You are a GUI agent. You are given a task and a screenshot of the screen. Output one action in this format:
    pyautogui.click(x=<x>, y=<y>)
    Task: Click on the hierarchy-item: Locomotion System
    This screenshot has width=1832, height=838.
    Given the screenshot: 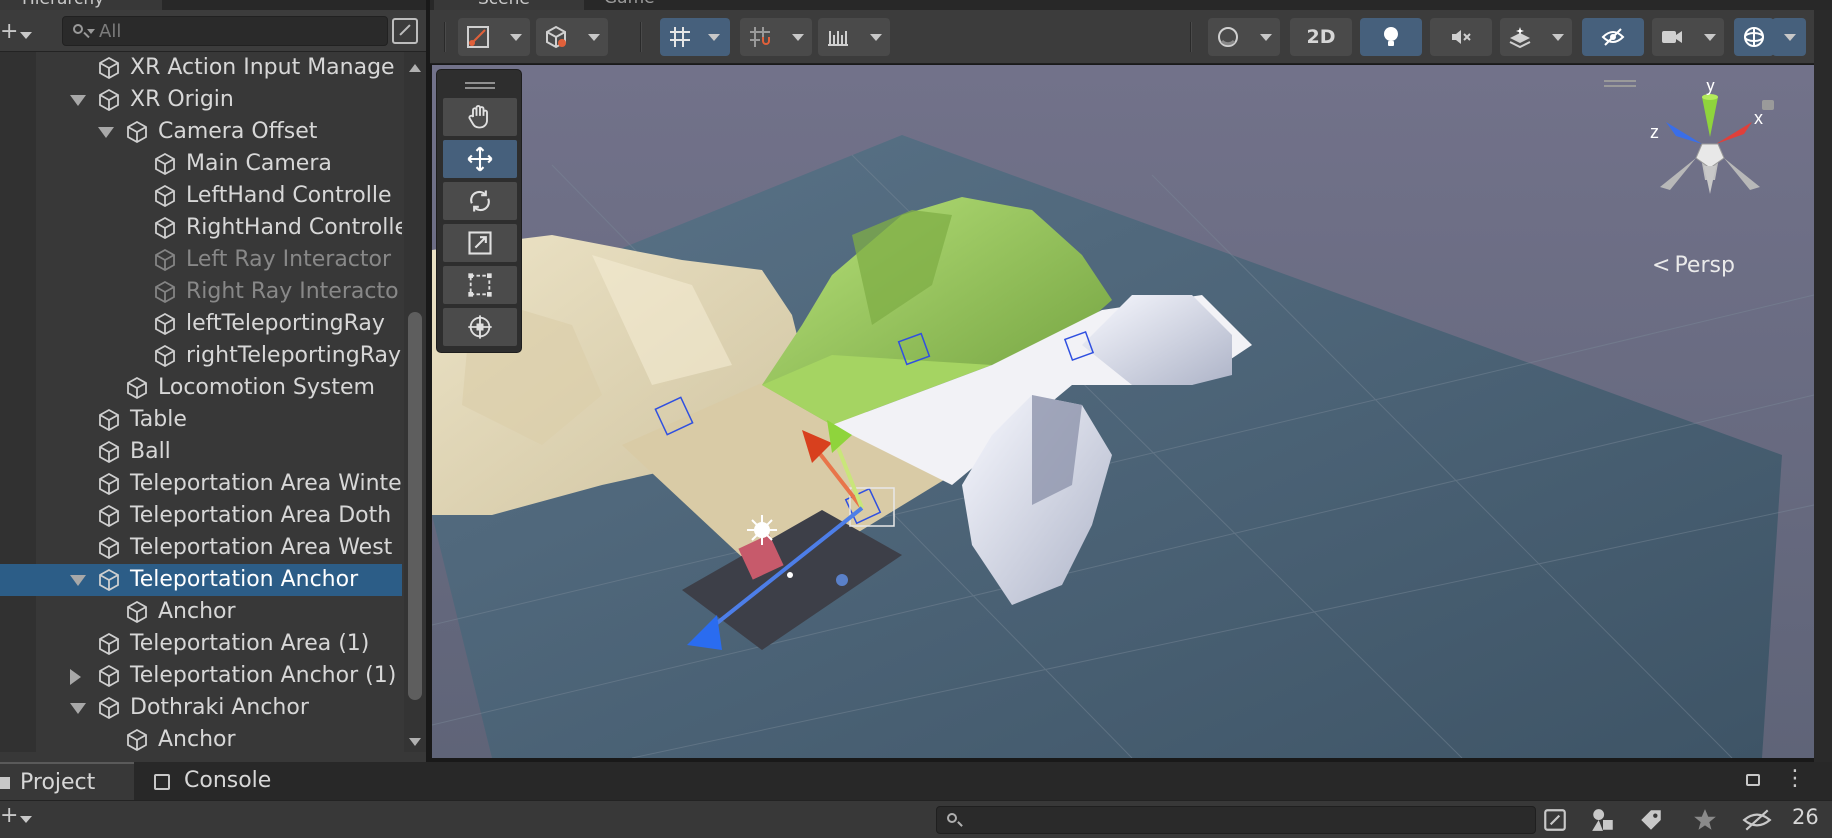 What is the action you would take?
    pyautogui.click(x=201, y=388)
    